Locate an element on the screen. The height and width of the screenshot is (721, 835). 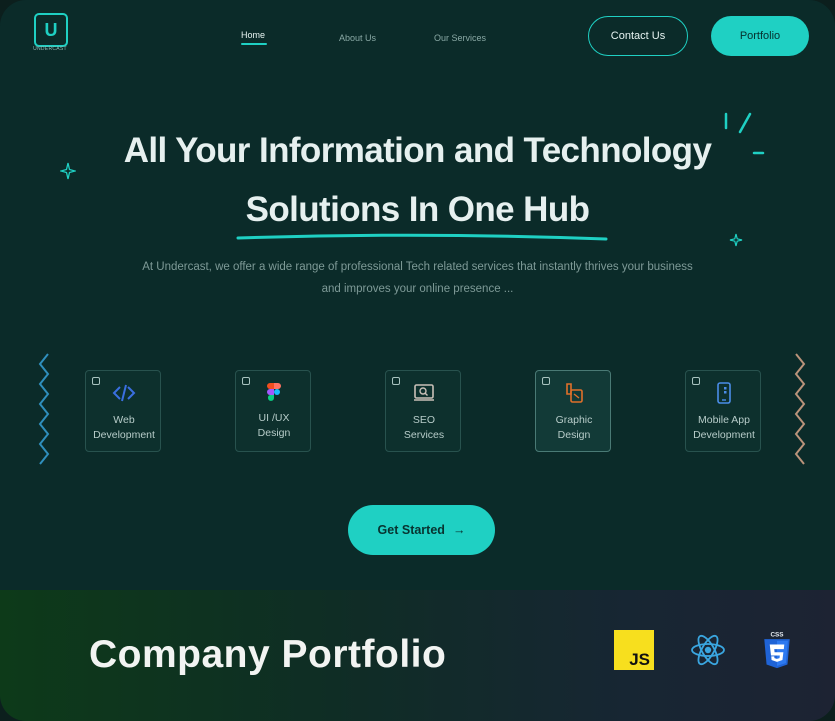
mobile-icon is located at coordinates (724, 393).